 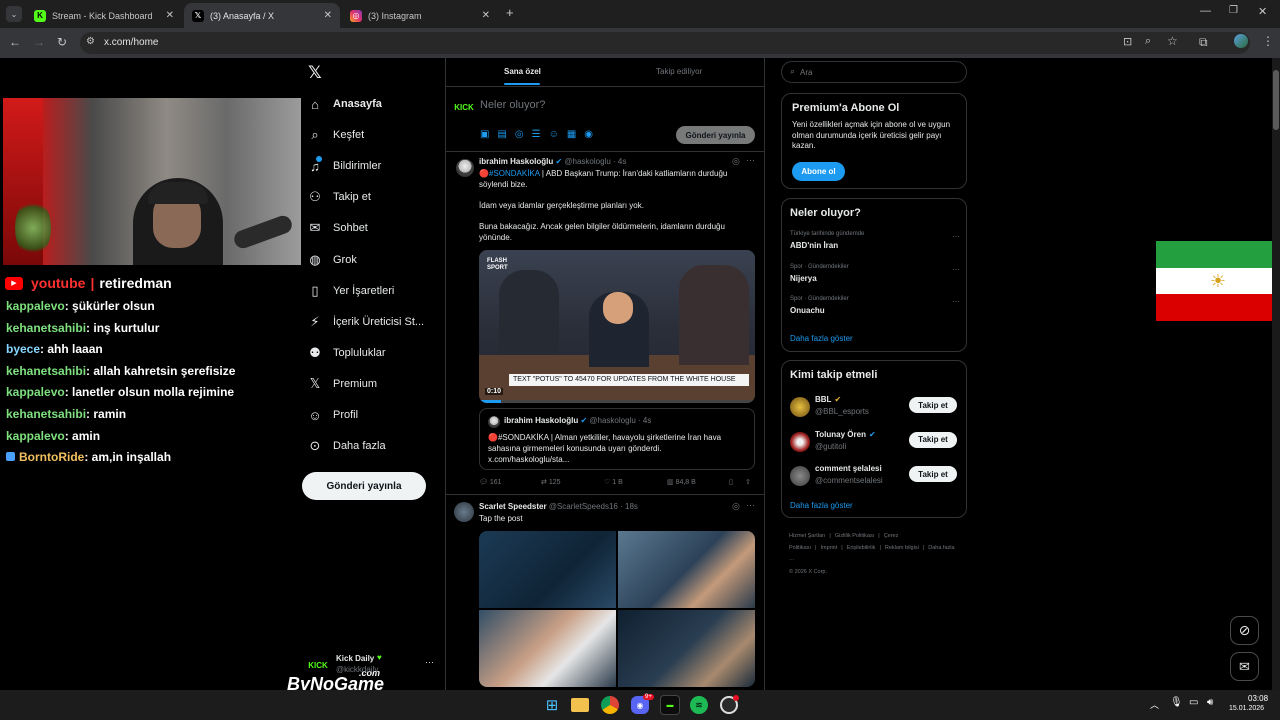 What do you see at coordinates (516, 161) in the screenshot?
I see `author-name: ibrahim Haskoloğlu` at bounding box center [516, 161].